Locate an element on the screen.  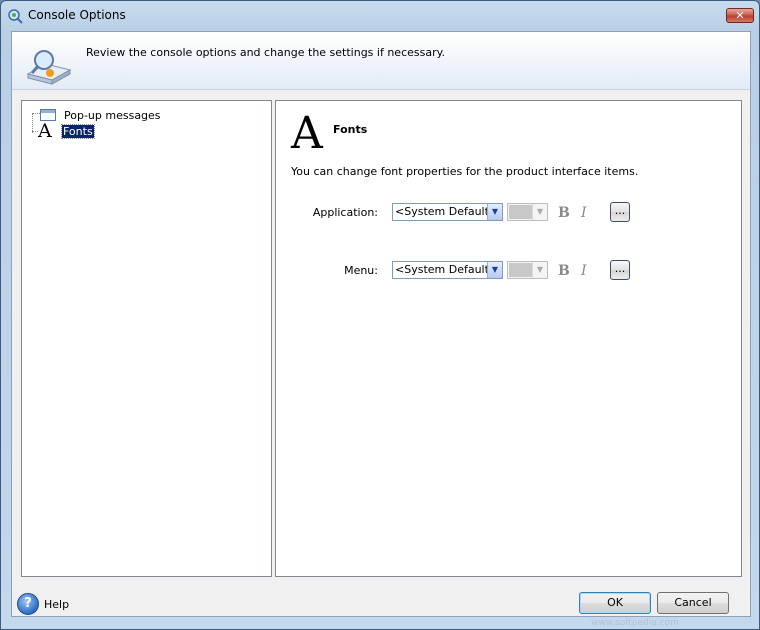
titlebar: Console Options ✕ is located at coordinates (380, 16).